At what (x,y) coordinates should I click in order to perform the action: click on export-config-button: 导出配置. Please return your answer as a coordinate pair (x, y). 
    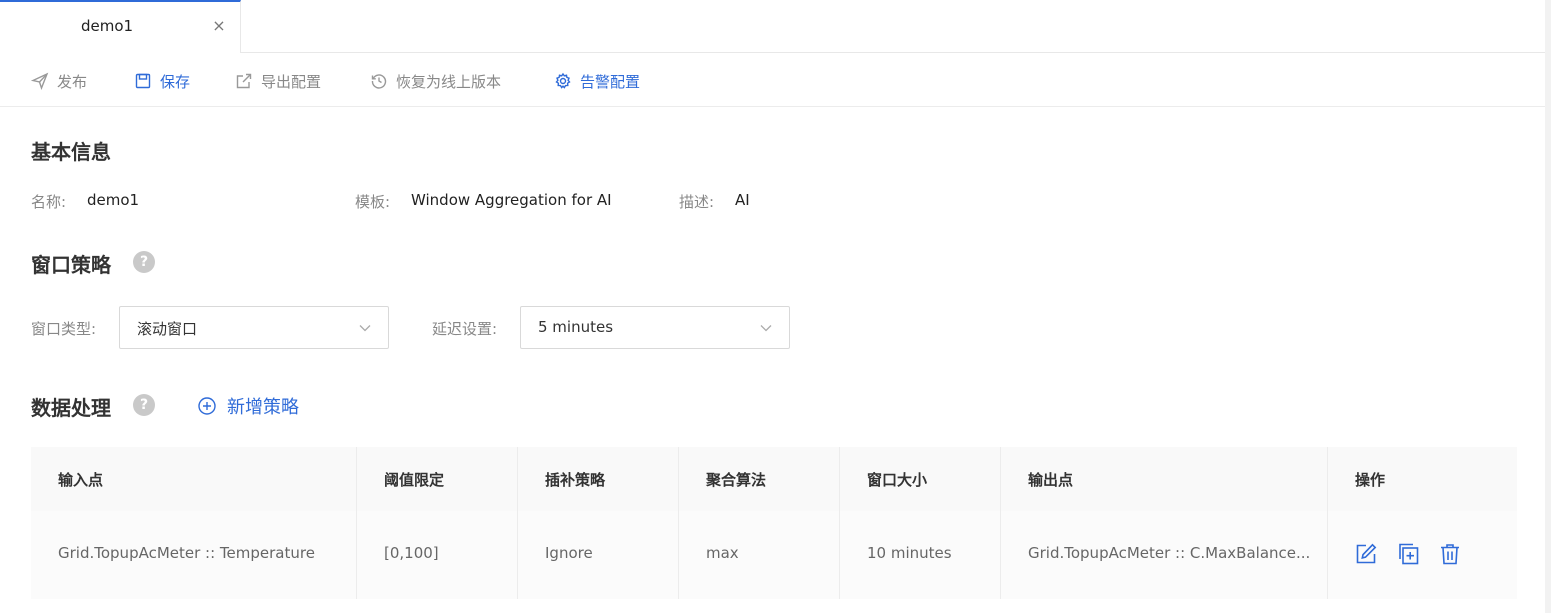
    Looking at the image, I should click on (278, 81).